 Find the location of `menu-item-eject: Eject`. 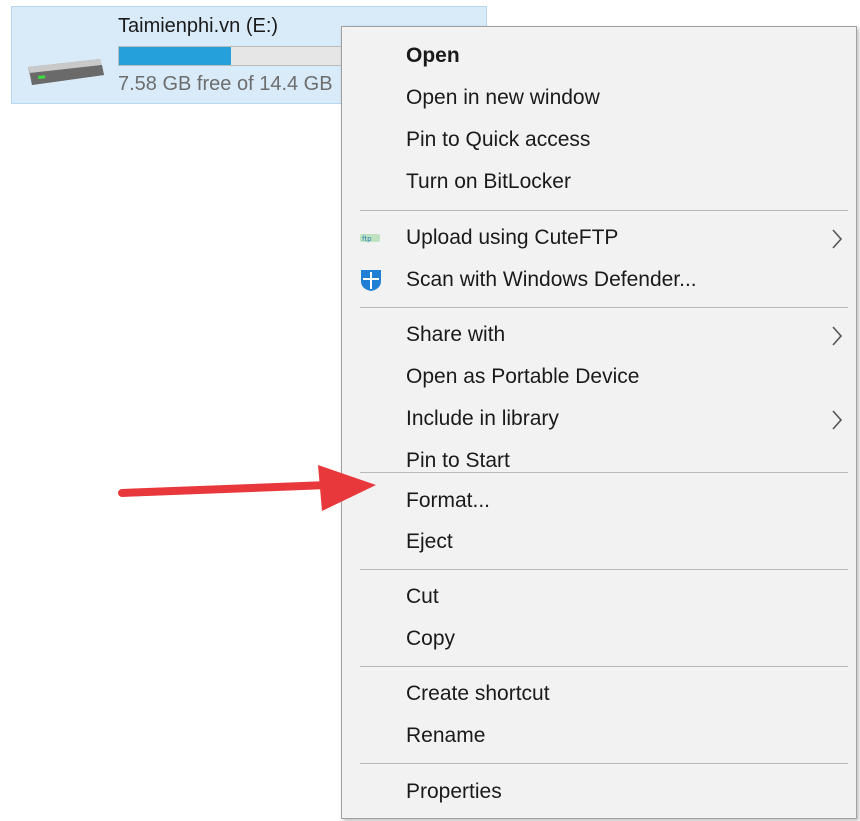

menu-item-eject: Eject is located at coordinates (599, 542).